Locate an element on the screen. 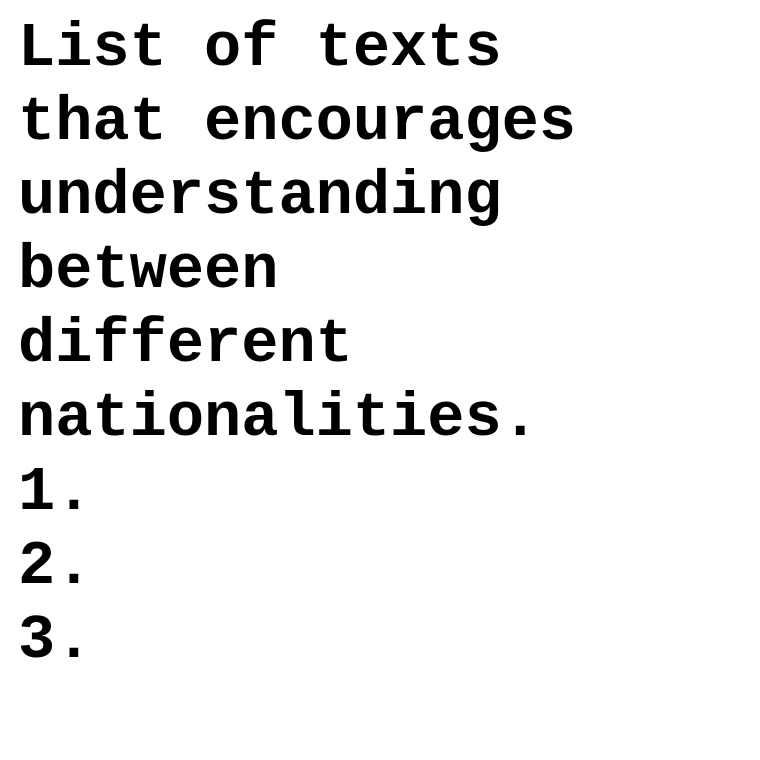  title-line: List of texts is located at coordinates (260, 48).